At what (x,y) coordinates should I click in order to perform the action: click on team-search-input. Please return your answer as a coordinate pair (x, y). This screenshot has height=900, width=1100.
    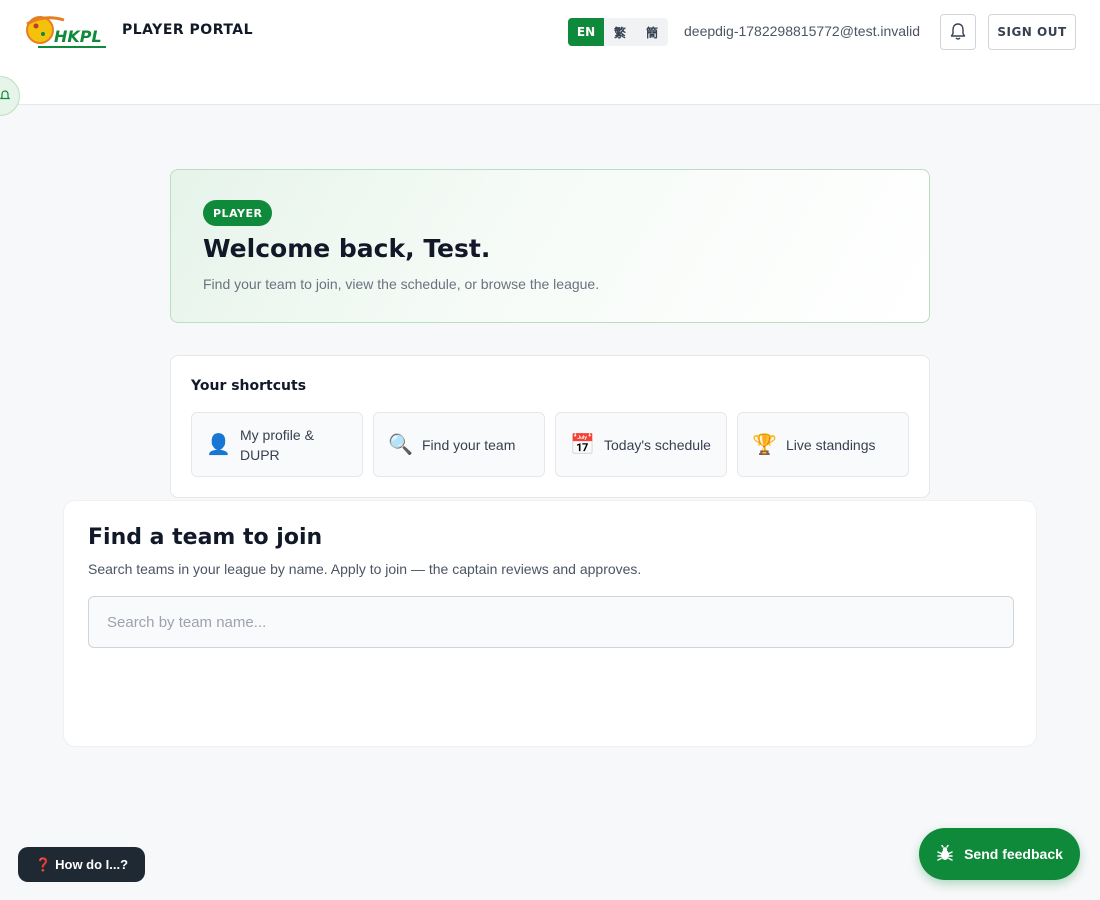
    Looking at the image, I should click on (551, 622).